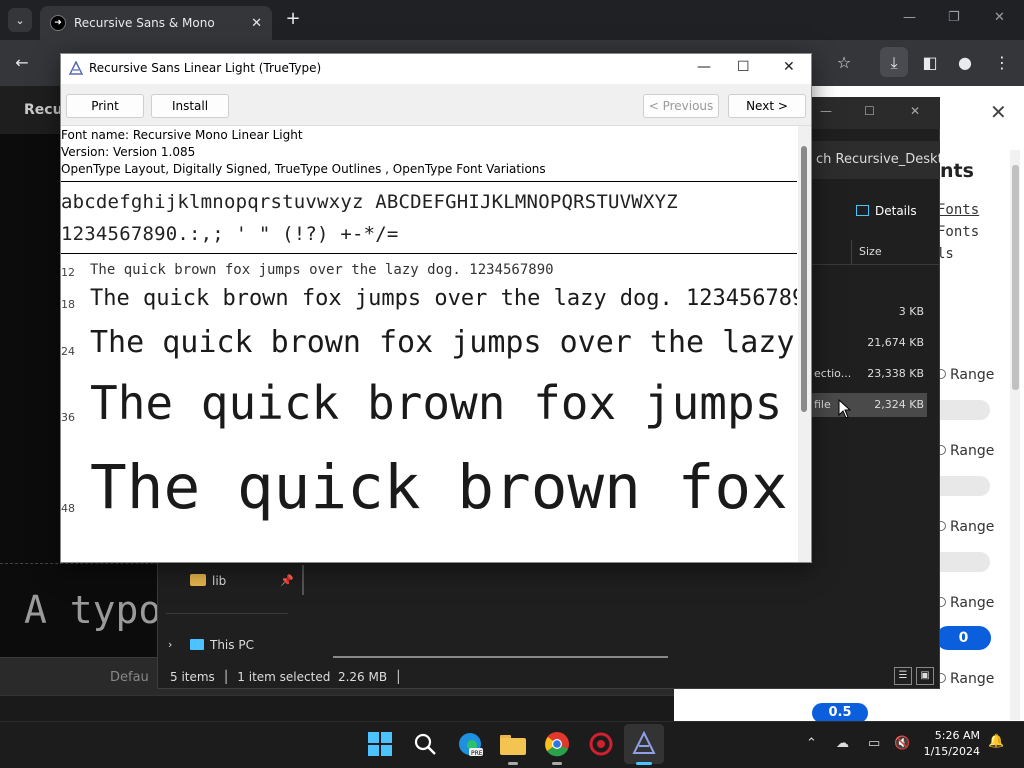  I want to click on character-set-symbols: 1234567890.:,; ' " (!?) +-*/=, so click(230, 234).